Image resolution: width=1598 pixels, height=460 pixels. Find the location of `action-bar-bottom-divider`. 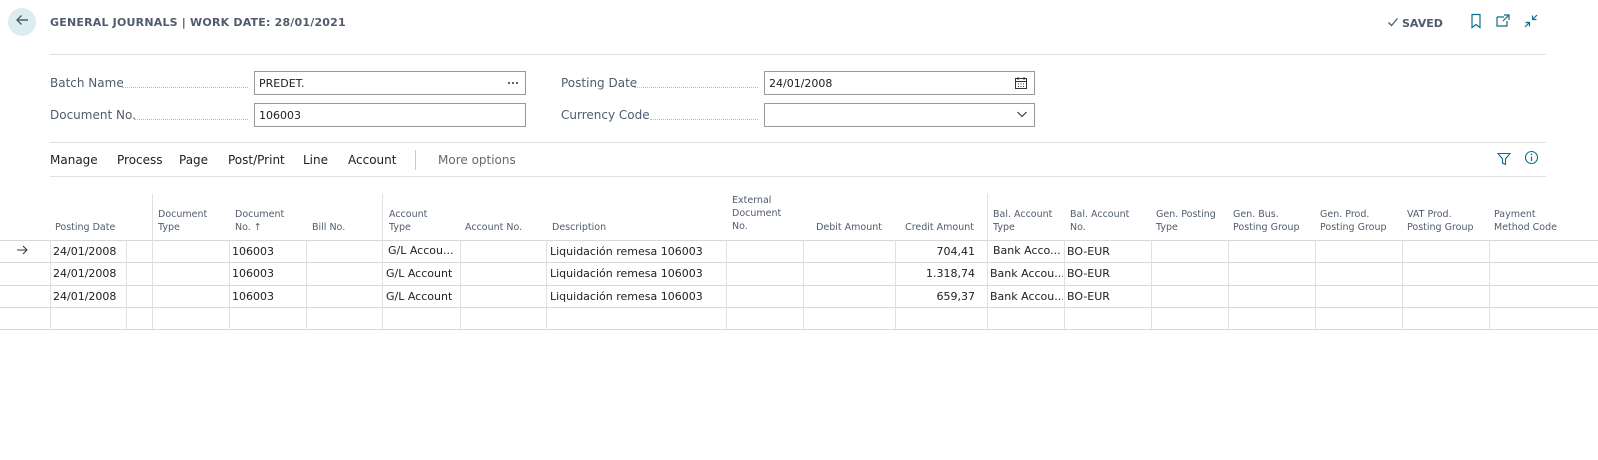

action-bar-bottom-divider is located at coordinates (798, 176).